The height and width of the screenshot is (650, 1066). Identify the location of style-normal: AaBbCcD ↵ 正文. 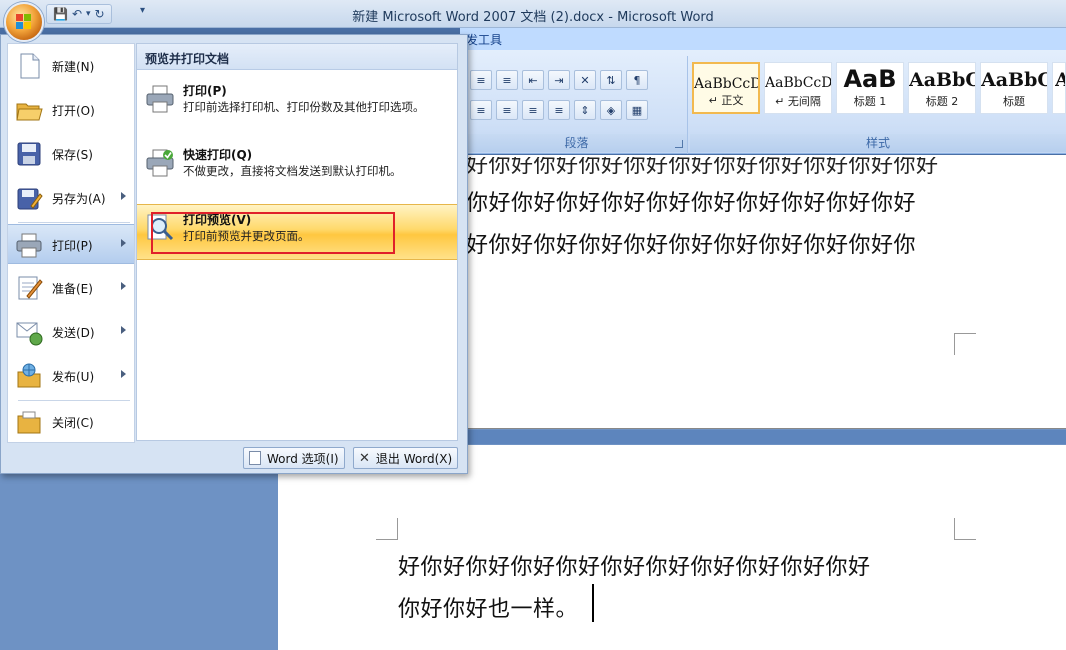
(726, 88).